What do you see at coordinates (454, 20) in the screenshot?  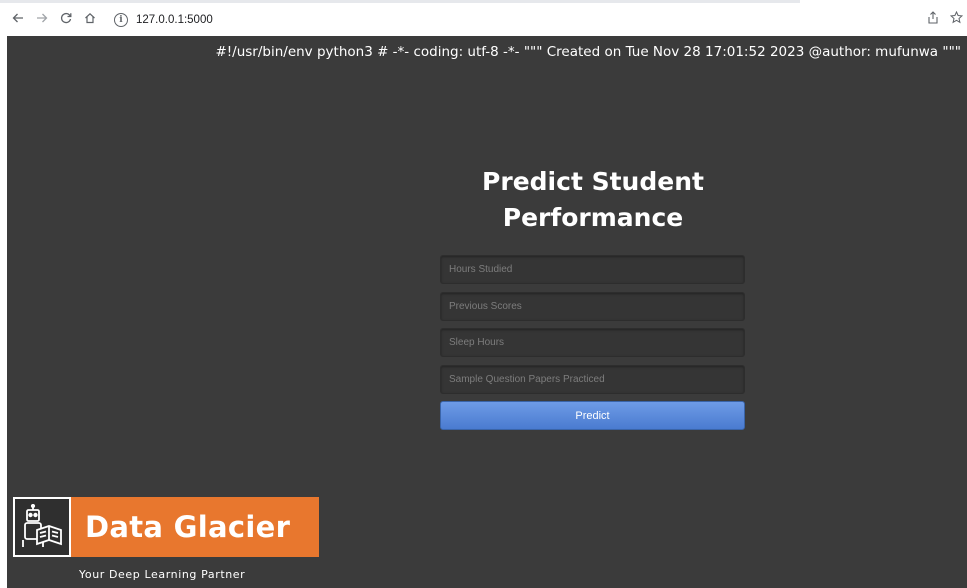 I see `address-bar: i 127.0.0.1:5000` at bounding box center [454, 20].